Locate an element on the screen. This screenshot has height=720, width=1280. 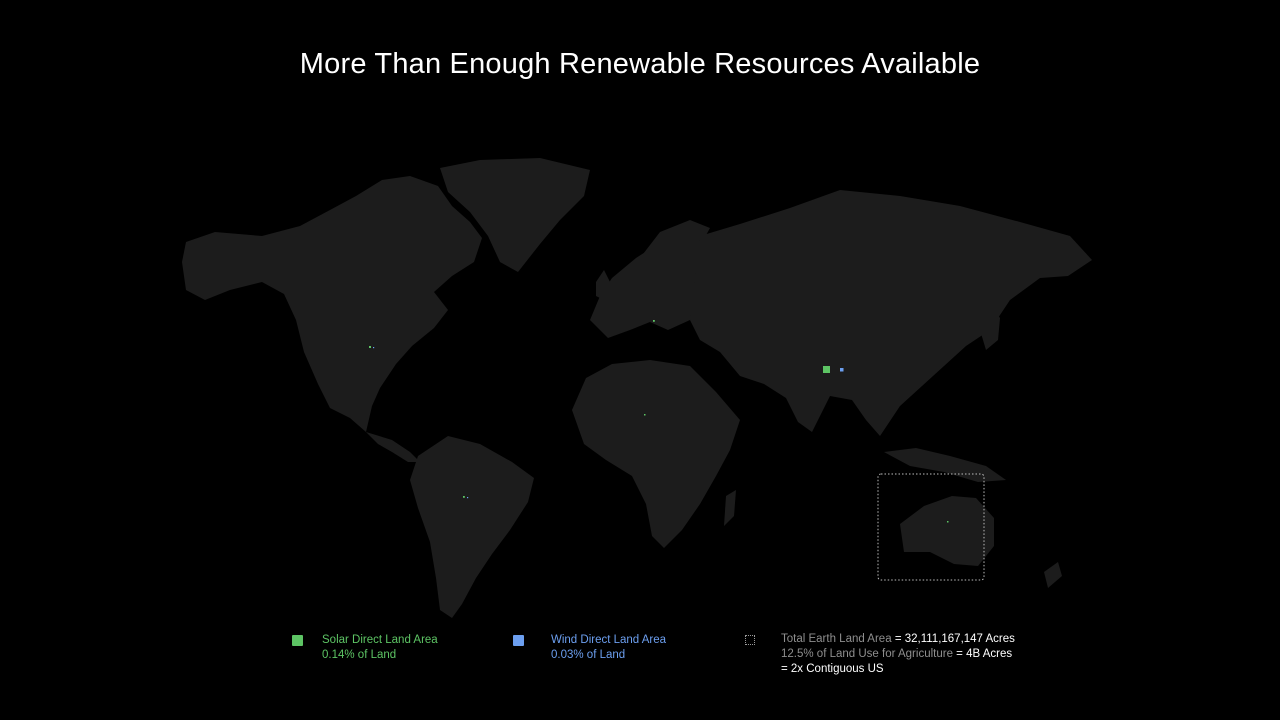
legend-wind: Wind Direct Land Area 0.03% of Land is located at coordinates (613, 650).